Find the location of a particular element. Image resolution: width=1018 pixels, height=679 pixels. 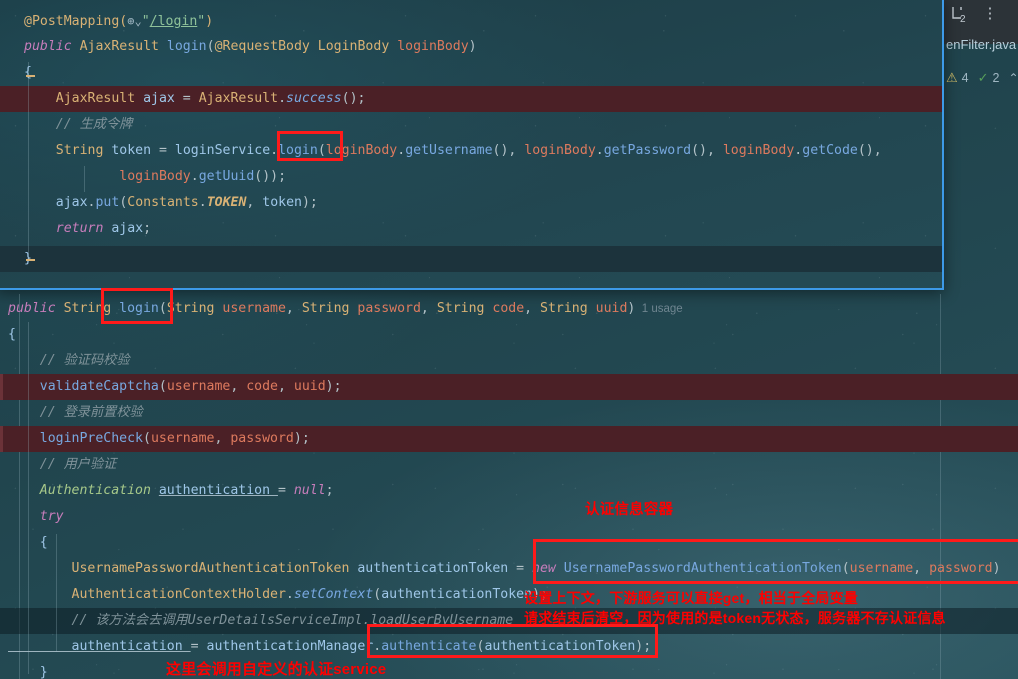

code-token: try is located at coordinates (36, 516).